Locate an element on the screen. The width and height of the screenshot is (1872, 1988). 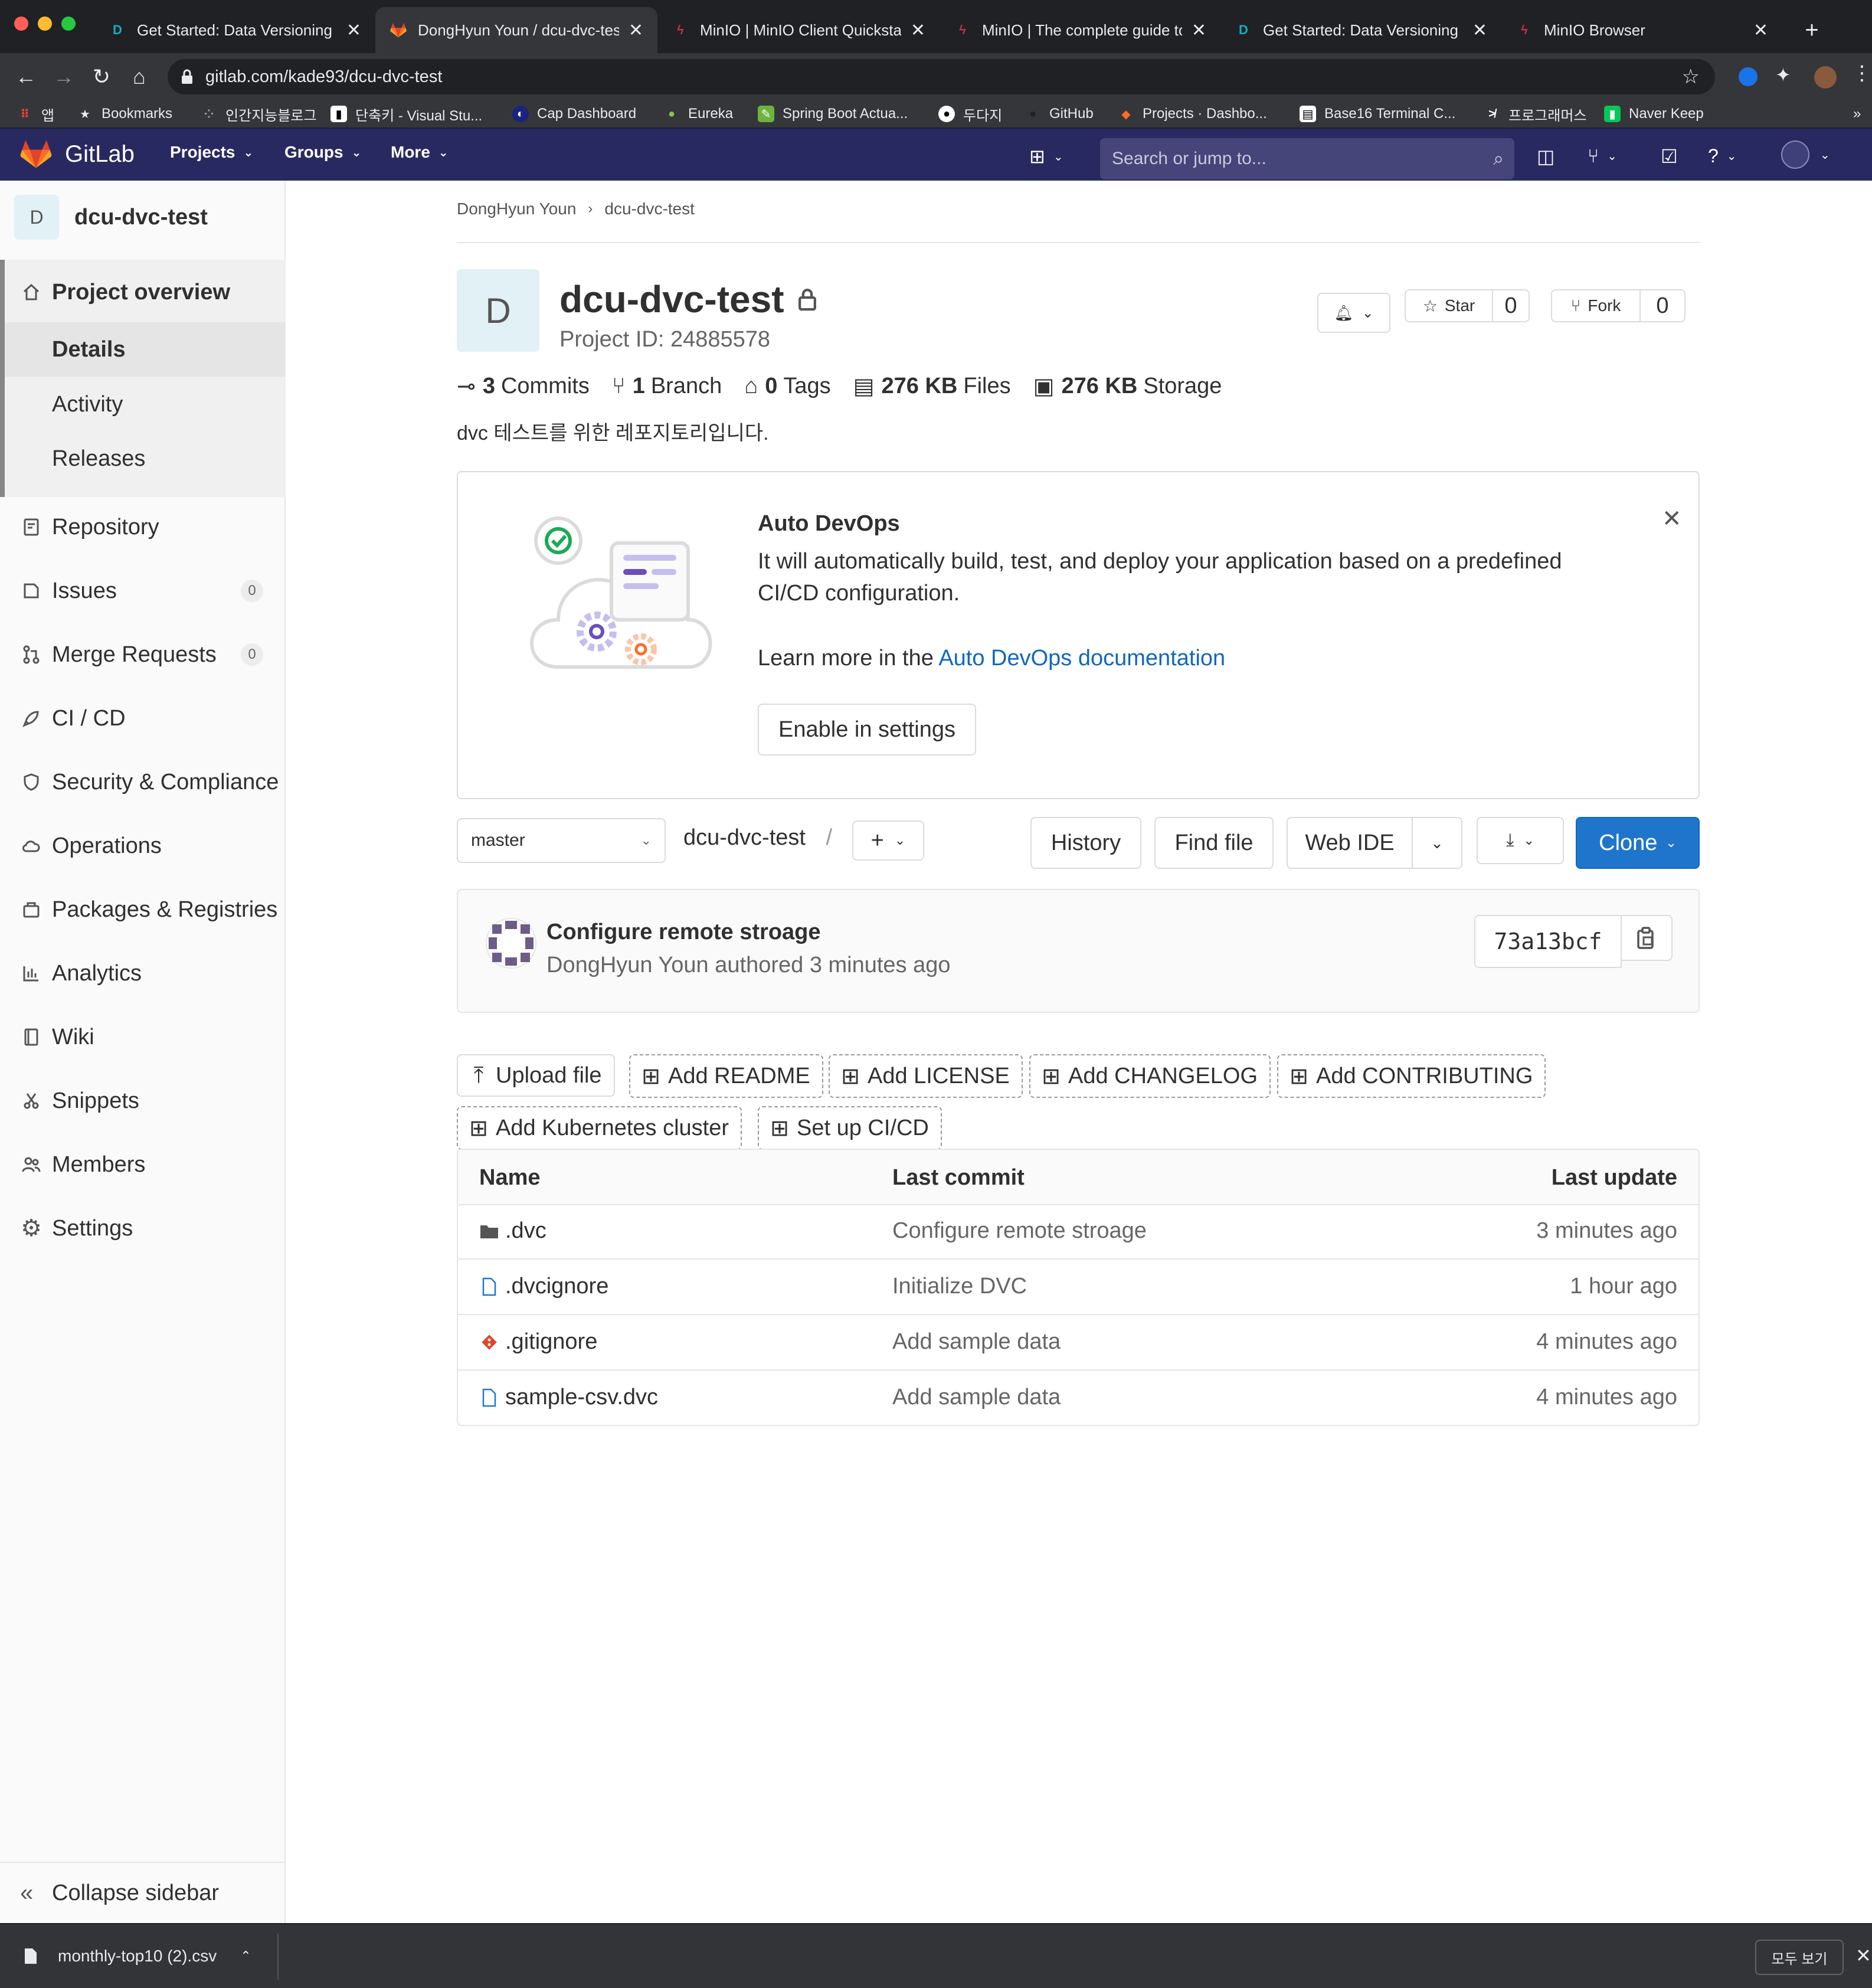
notification-dropdown: 🔔︎ ⌄ is located at coordinates (1353, 313).